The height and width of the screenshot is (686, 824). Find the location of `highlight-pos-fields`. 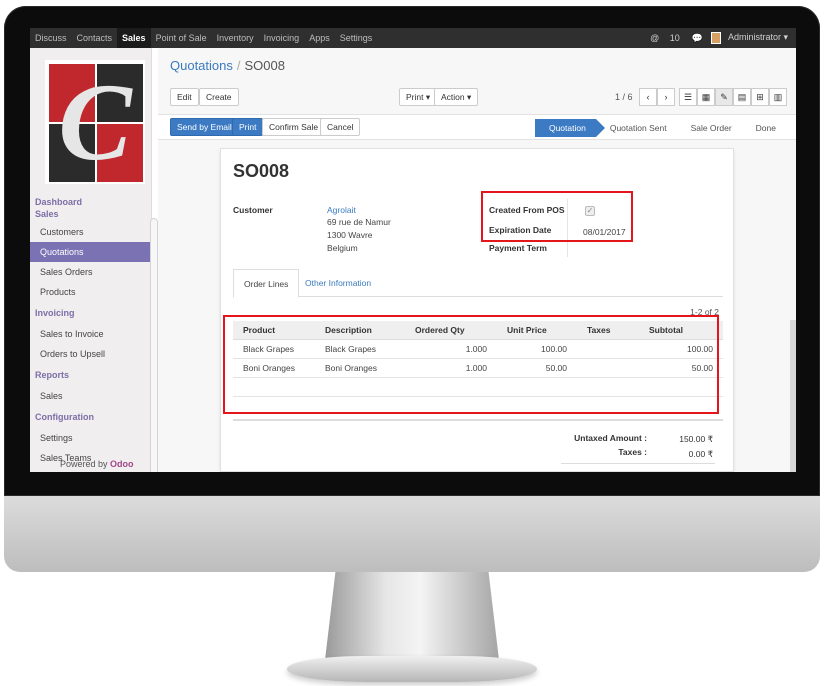

highlight-pos-fields is located at coordinates (557, 216).